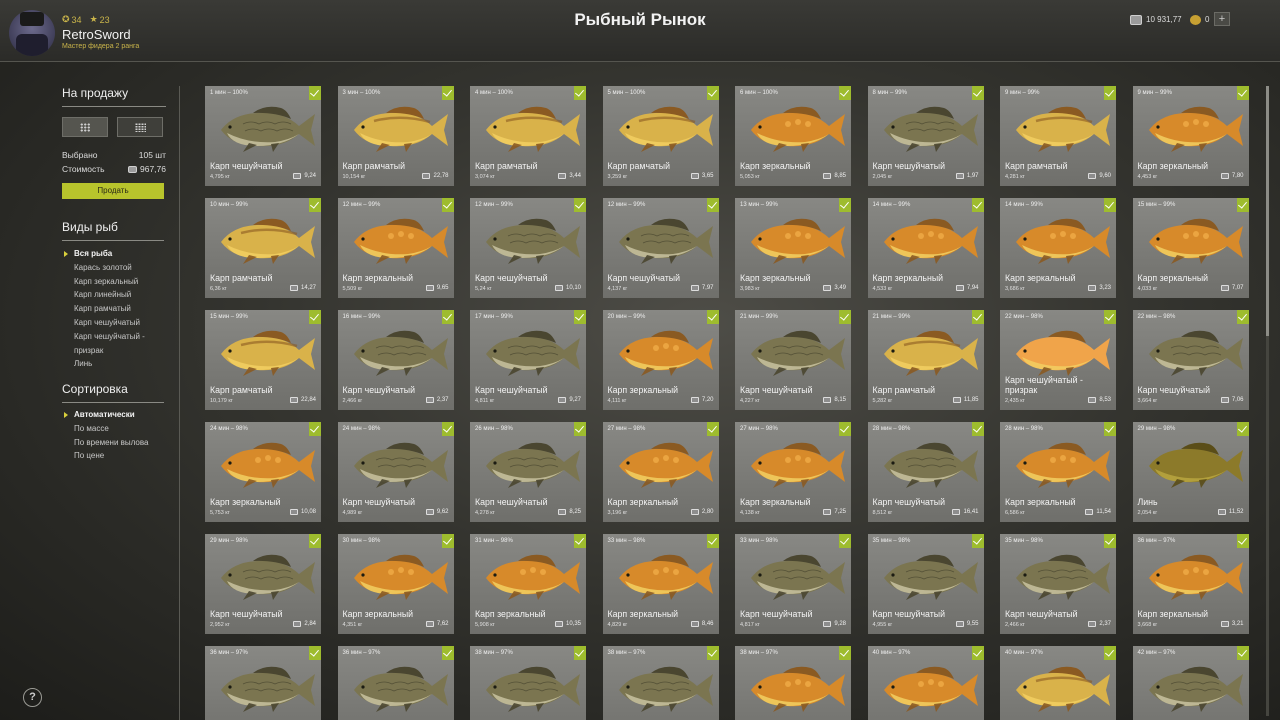  Describe the element at coordinates (1190, 472) in the screenshot. I see `fish-card: 29 мин – 98% Линь 2,054 кг 11,52` at that location.